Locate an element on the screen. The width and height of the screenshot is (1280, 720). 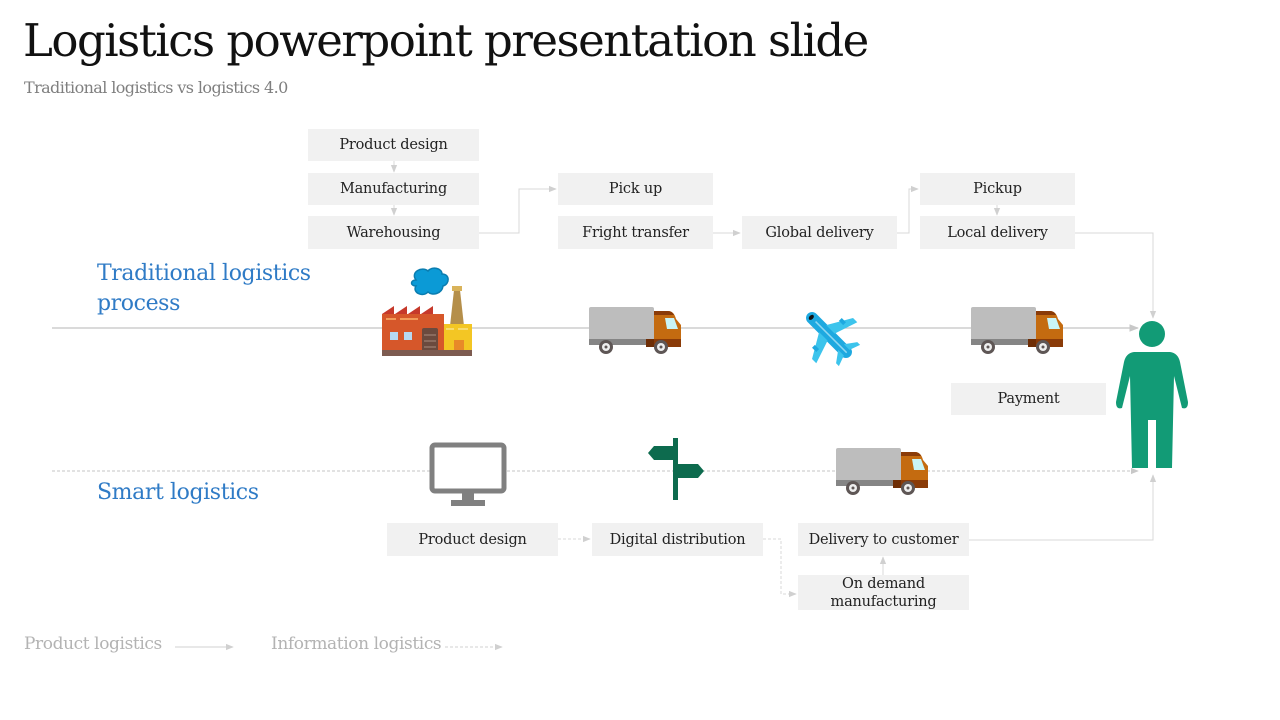
step-manufacturing: Manufacturing is located at coordinates (393, 189).